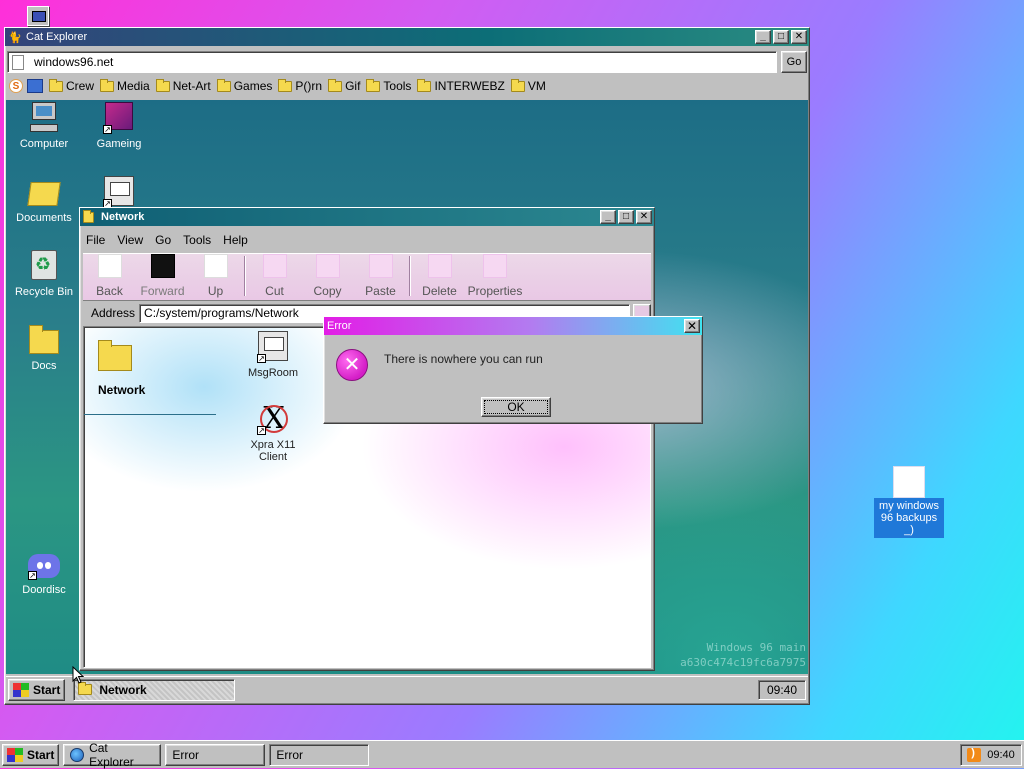 Image resolution: width=1024 pixels, height=769 pixels. Describe the element at coordinates (319, 754) in the screenshot. I see `taskbar-item-error-active: Error` at that location.